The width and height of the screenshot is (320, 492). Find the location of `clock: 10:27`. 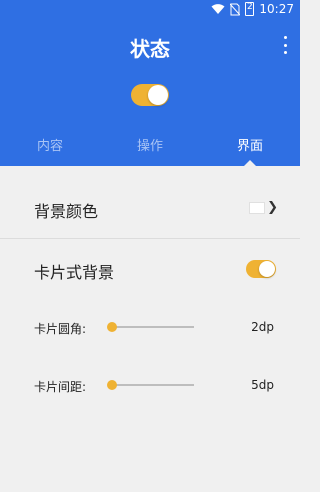

clock: 10:27 is located at coordinates (276, 9).